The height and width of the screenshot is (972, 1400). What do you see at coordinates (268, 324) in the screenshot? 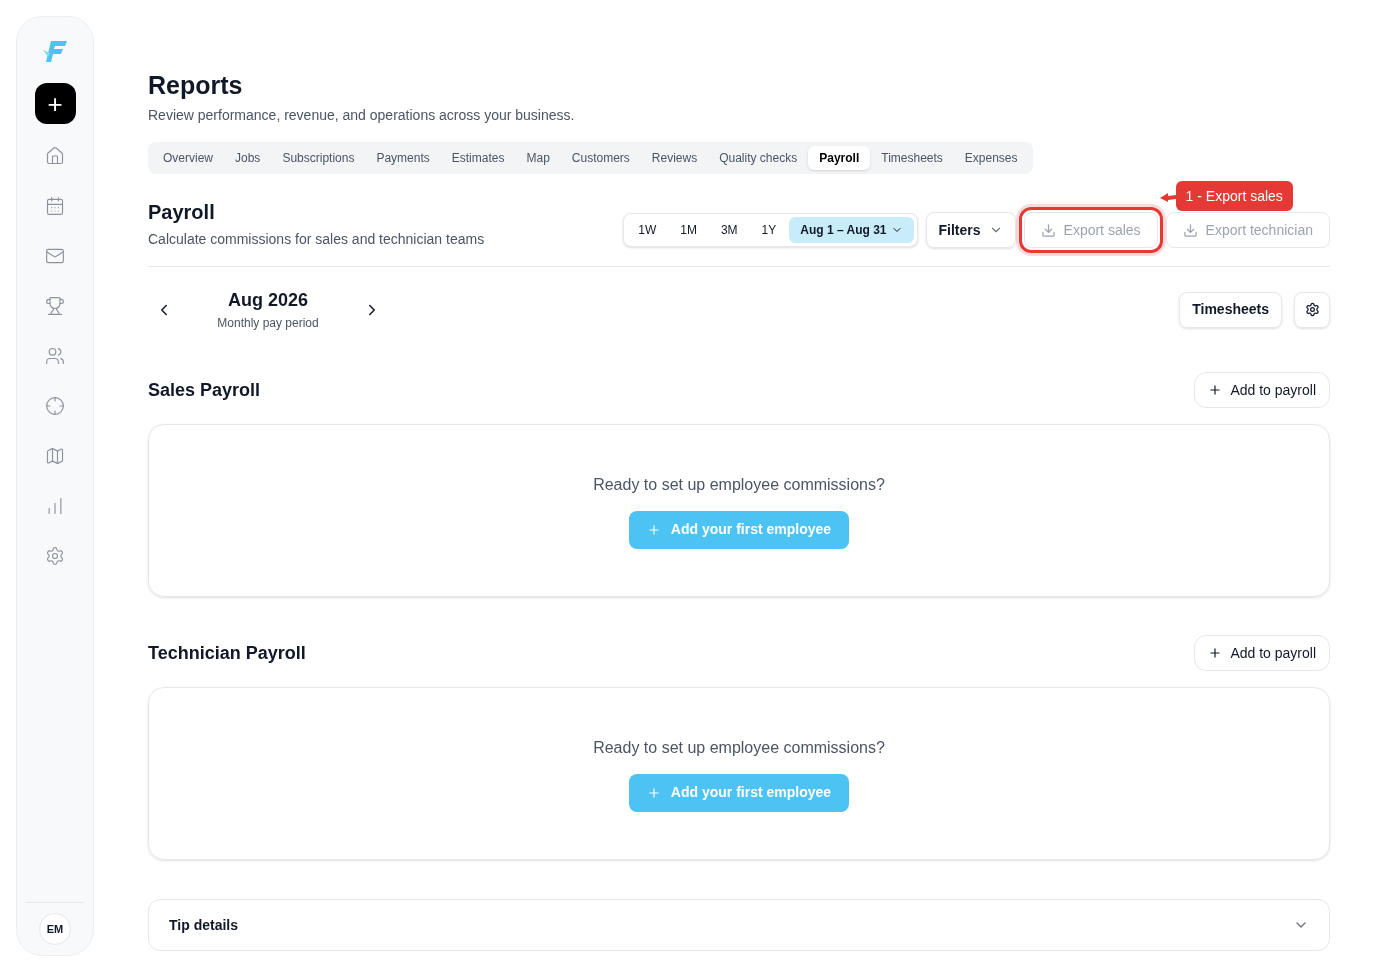
I see `period-caption: Monthly pay period` at bounding box center [268, 324].